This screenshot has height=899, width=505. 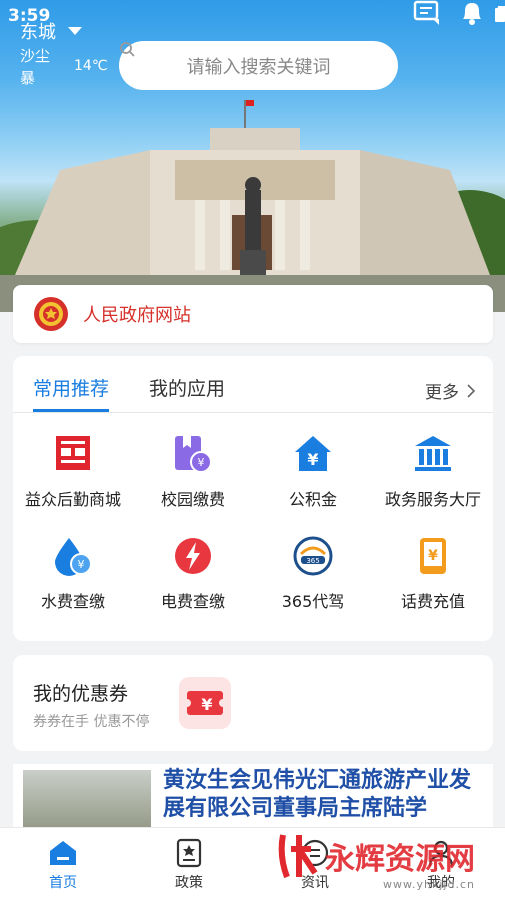 What do you see at coordinates (189, 883) in the screenshot?
I see `nav-label: 政策` at bounding box center [189, 883].